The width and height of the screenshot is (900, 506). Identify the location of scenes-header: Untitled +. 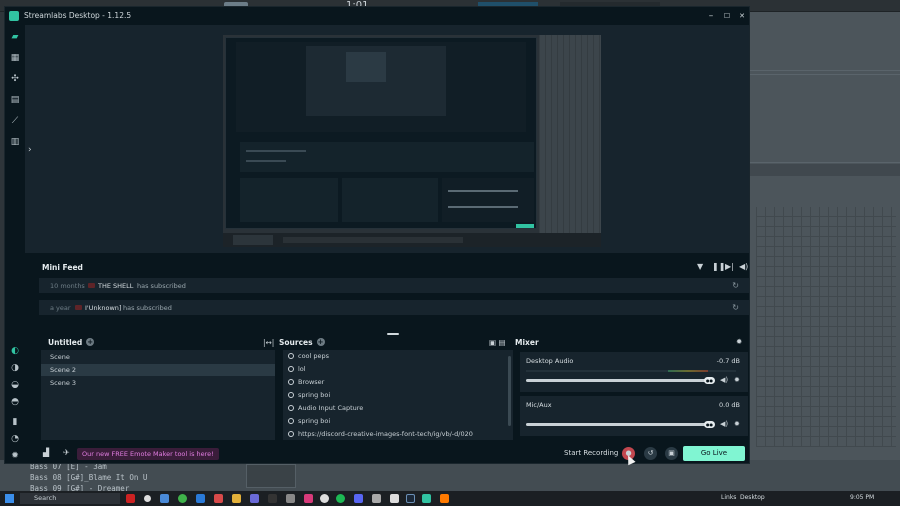
(71, 342).